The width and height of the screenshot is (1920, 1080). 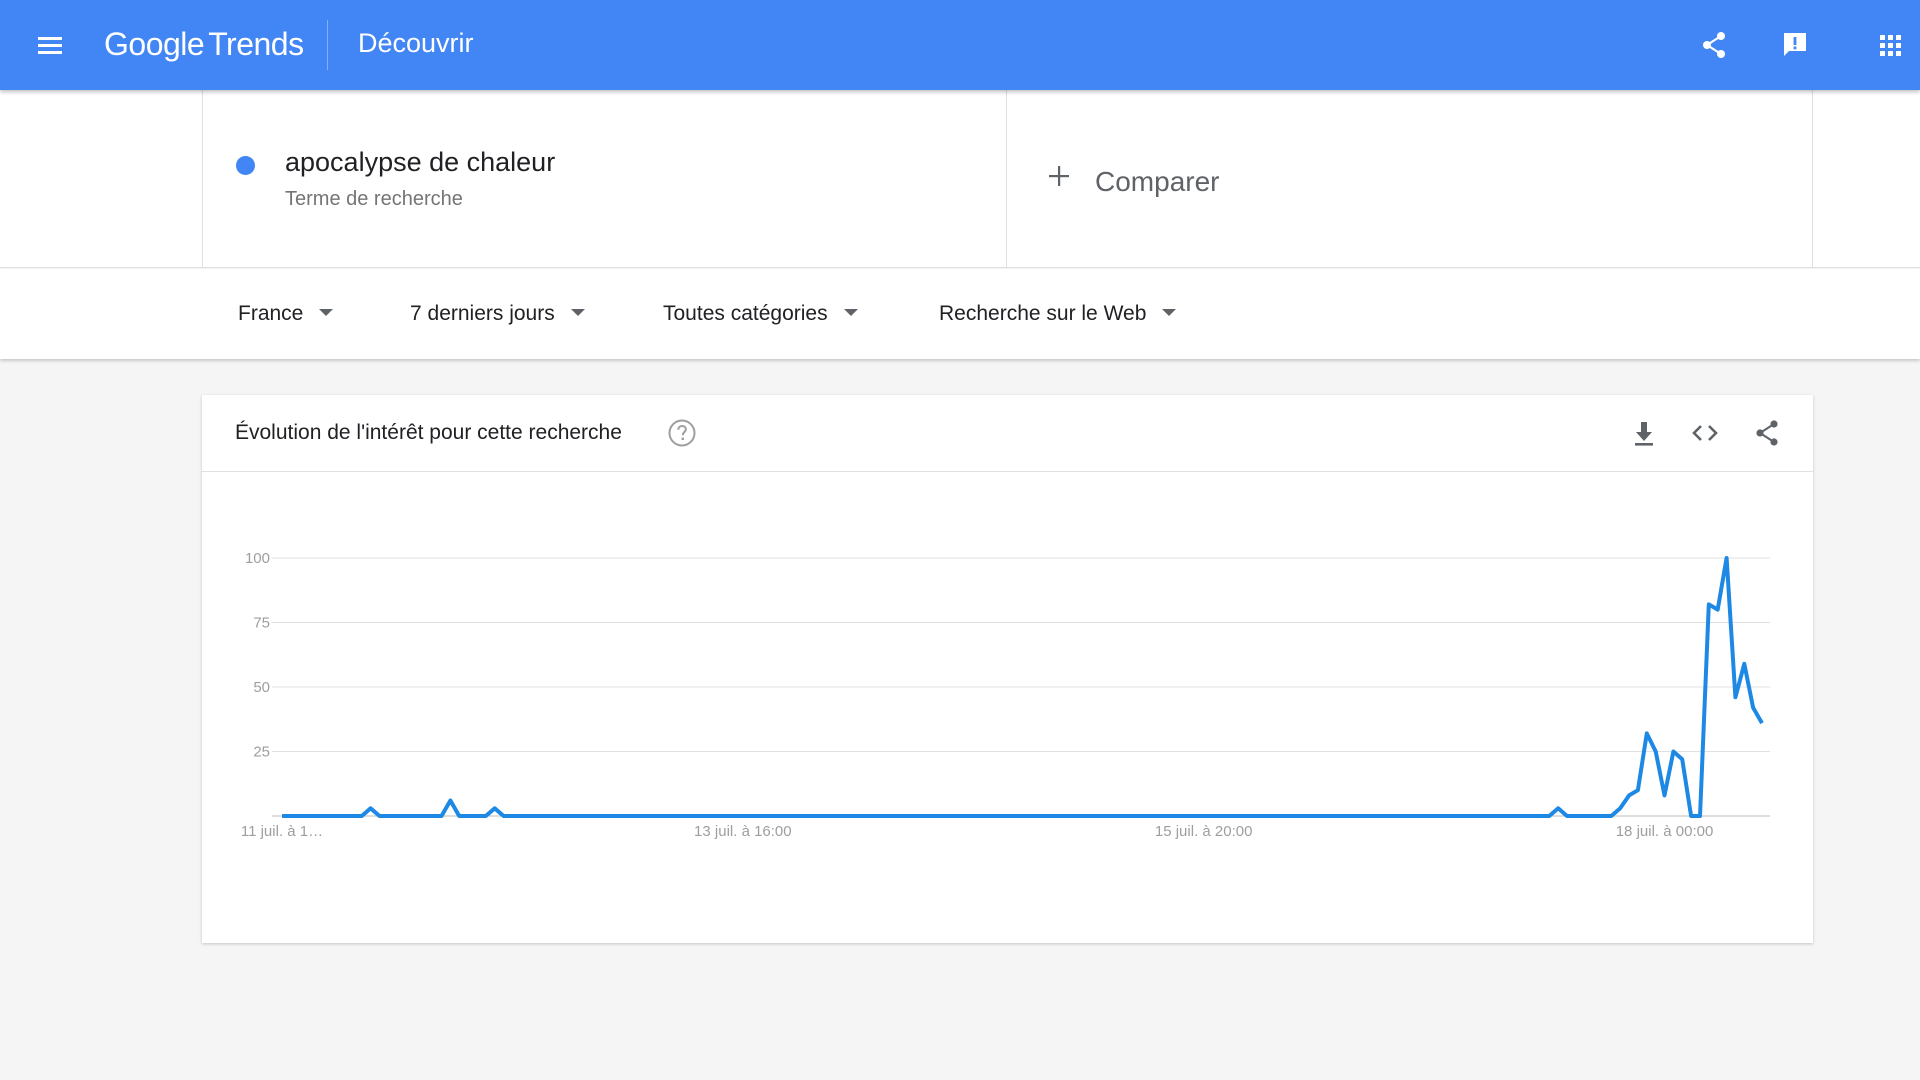 I want to click on y-tick-label: 100, so click(x=257, y=558).